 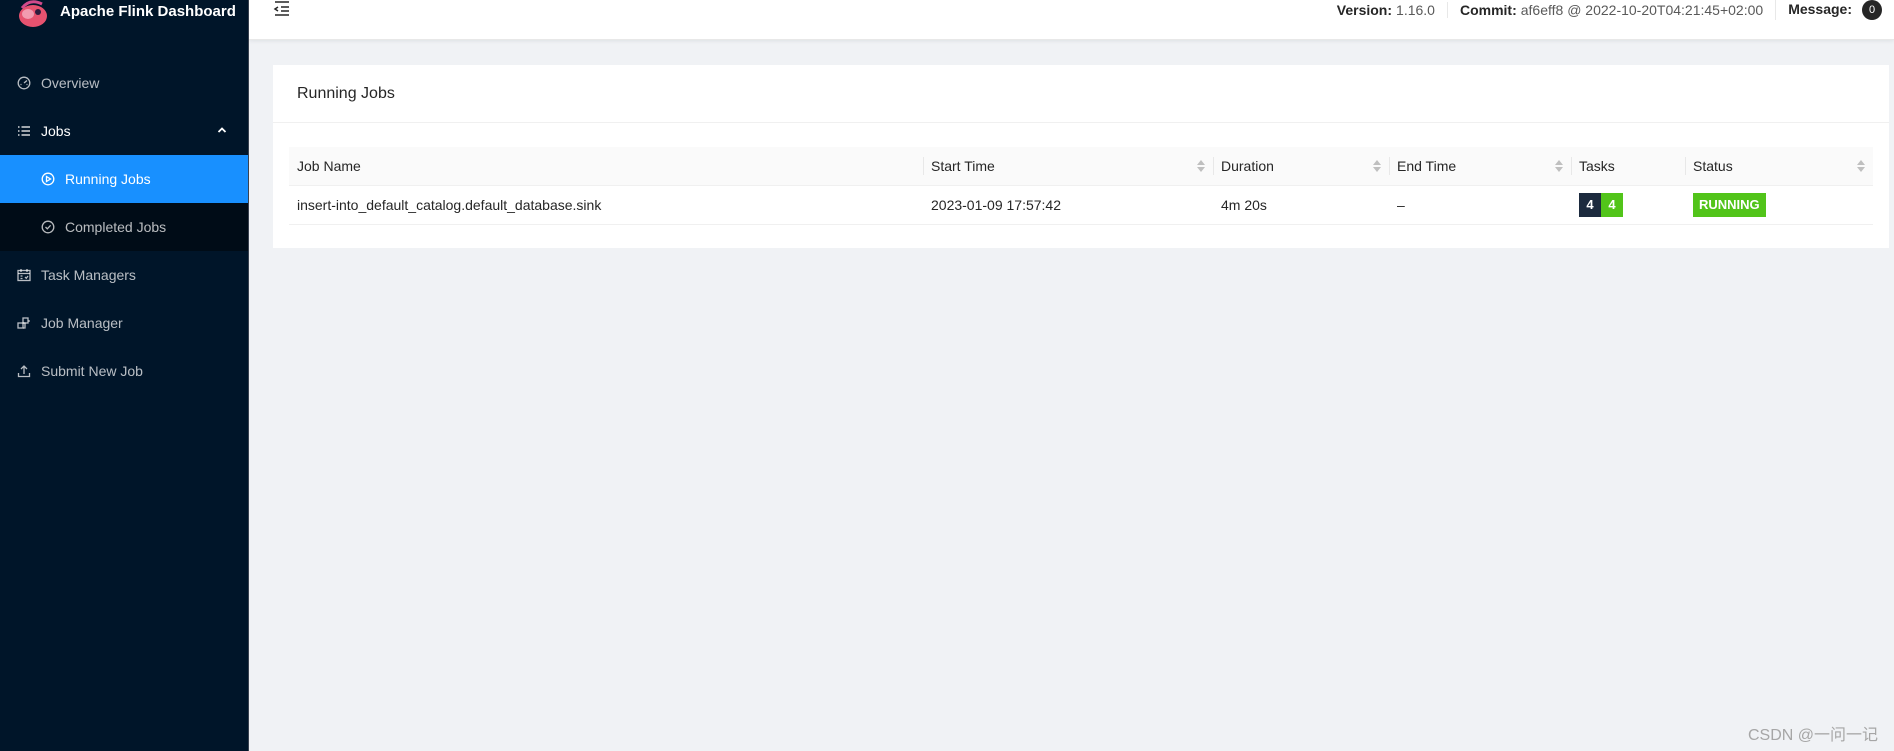 What do you see at coordinates (1642, 10) in the screenshot?
I see `commit-value: af6eff8 @ 2022-10-20T04:21:45+02:00` at bounding box center [1642, 10].